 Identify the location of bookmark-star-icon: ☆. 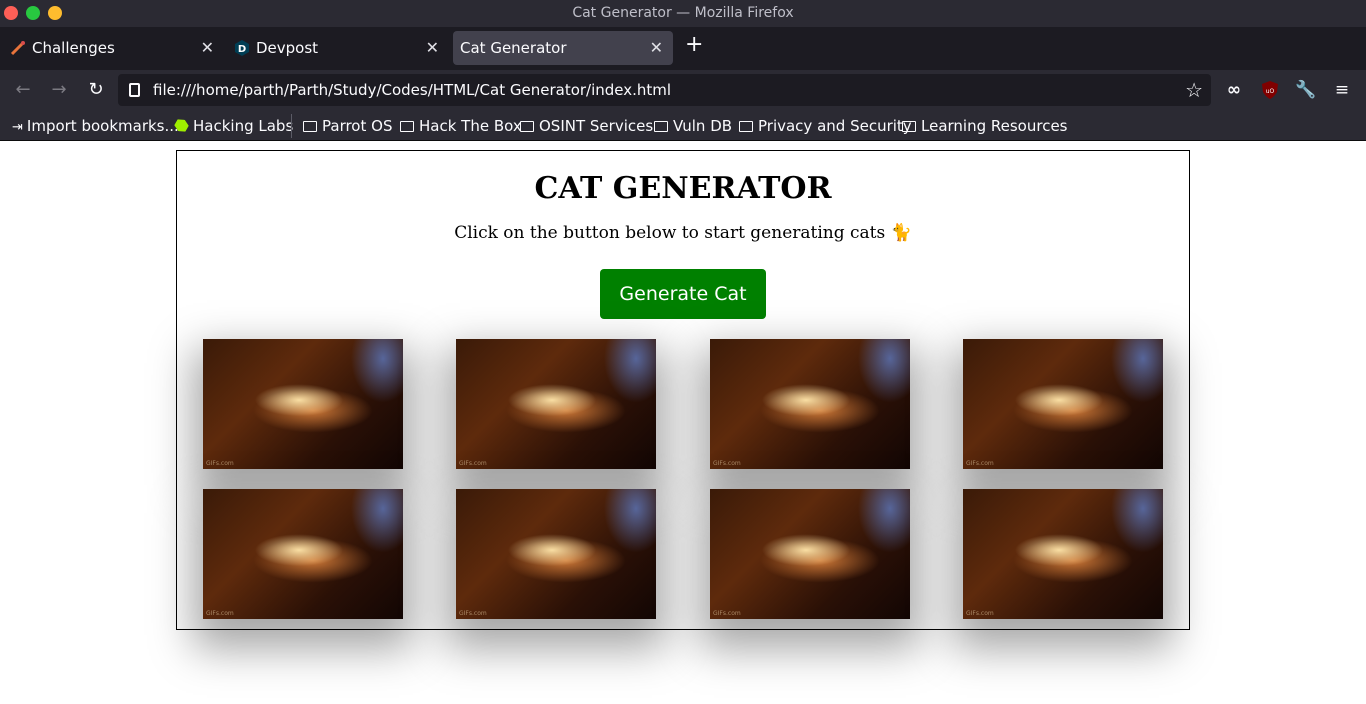
(1194, 90).